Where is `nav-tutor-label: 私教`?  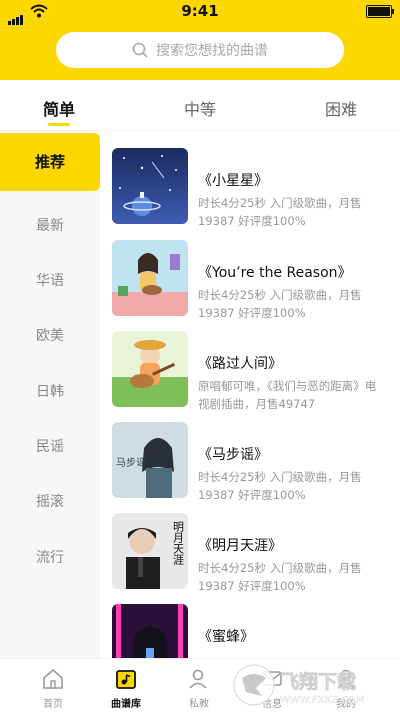 nav-tutor-label: 私教 is located at coordinates (199, 704).